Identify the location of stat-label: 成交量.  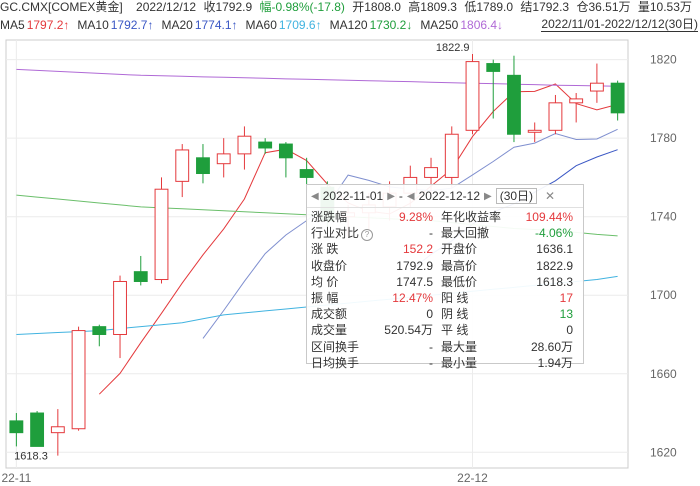
(329, 330).